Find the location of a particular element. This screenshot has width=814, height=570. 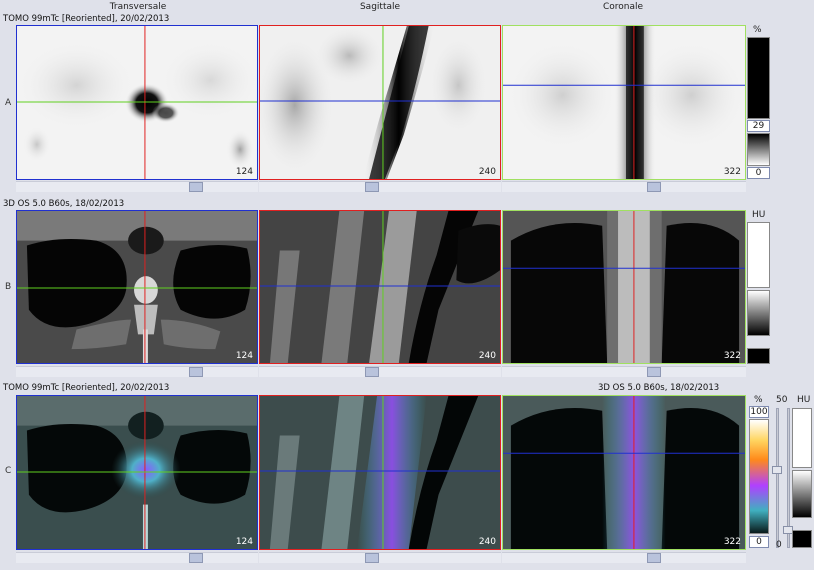

scale-c-hu-colorbar-top is located at coordinates (802, 438).